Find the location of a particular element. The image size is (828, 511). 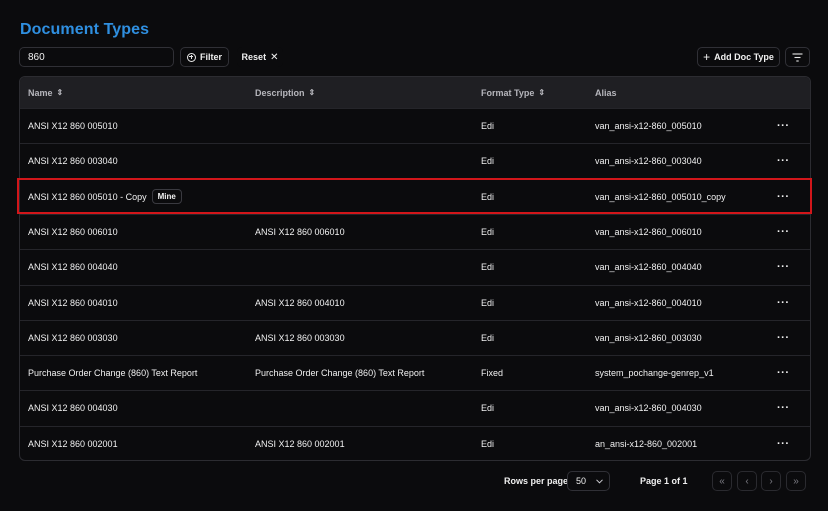

cell-description-text: ANSI X12 860 006010 is located at coordinates (300, 231).